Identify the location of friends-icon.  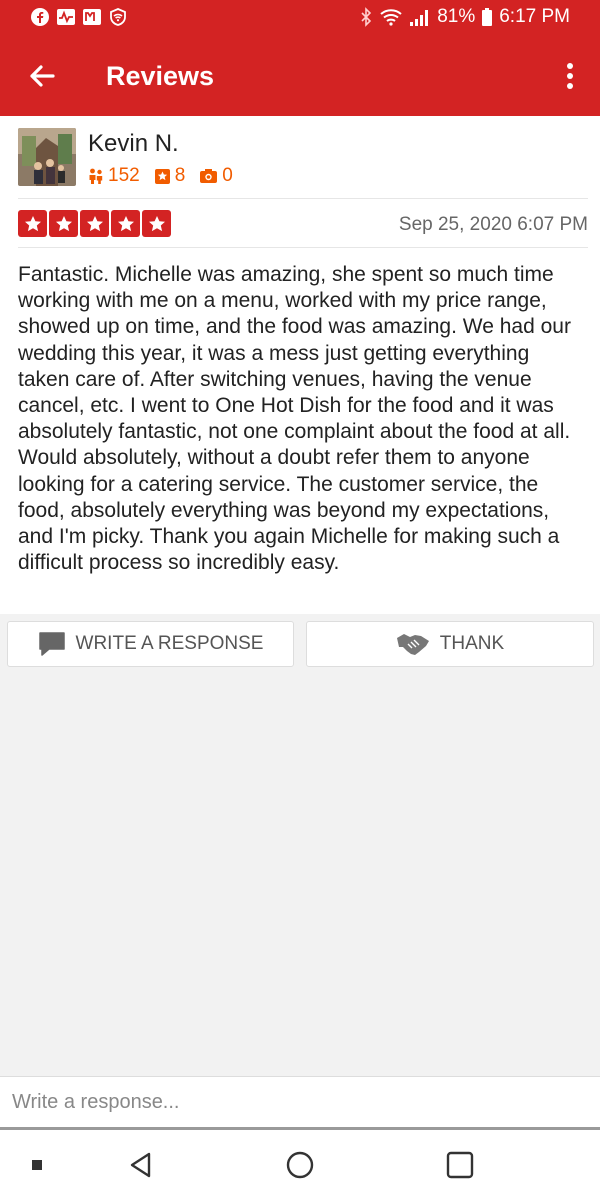
(96, 176).